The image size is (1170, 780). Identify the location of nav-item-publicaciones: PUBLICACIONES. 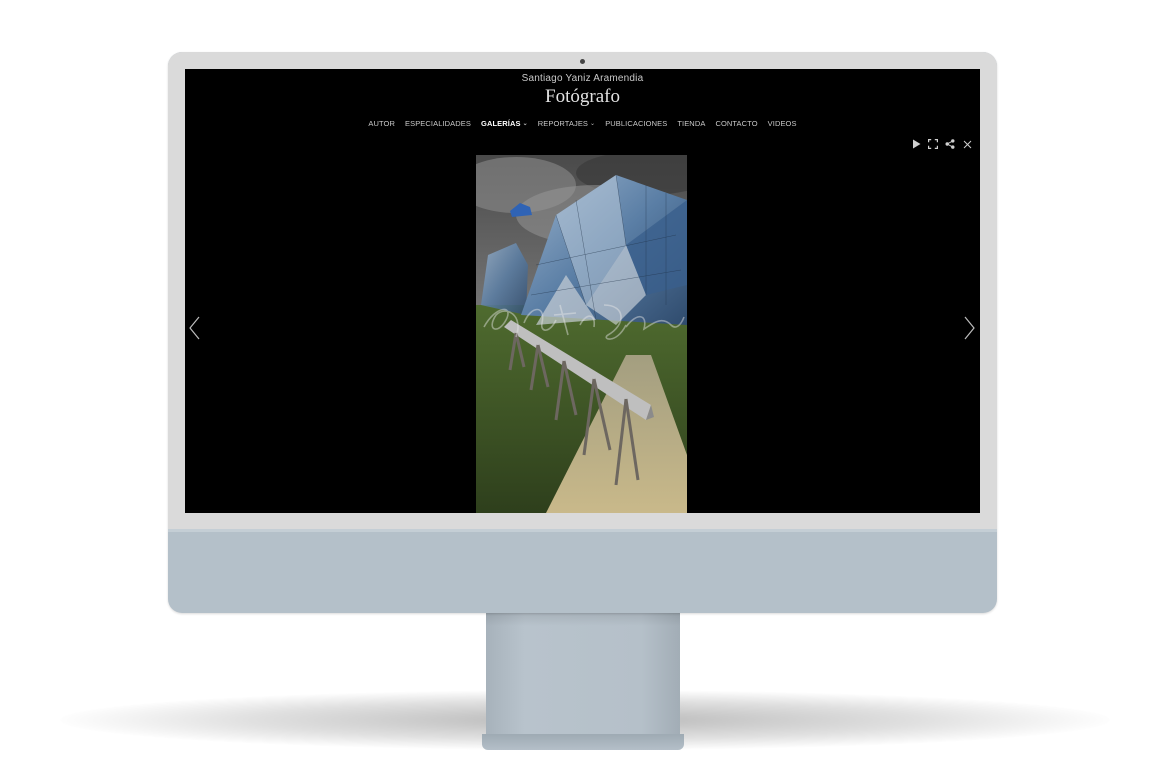
(636, 123).